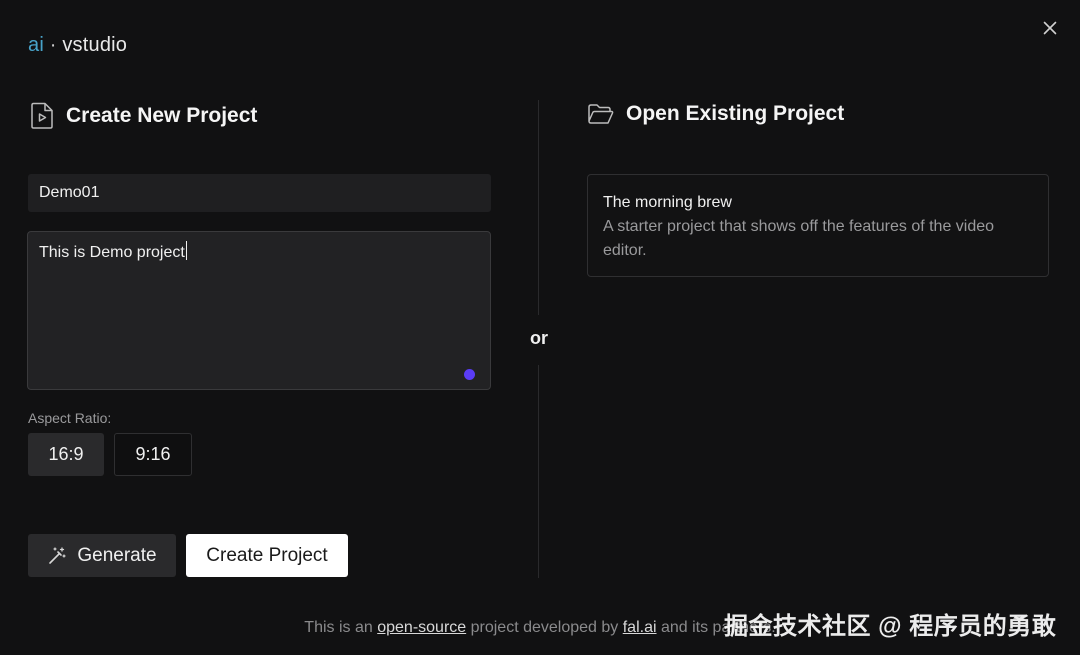  Describe the element at coordinates (538, 207) in the screenshot. I see `section-divider-top` at that location.